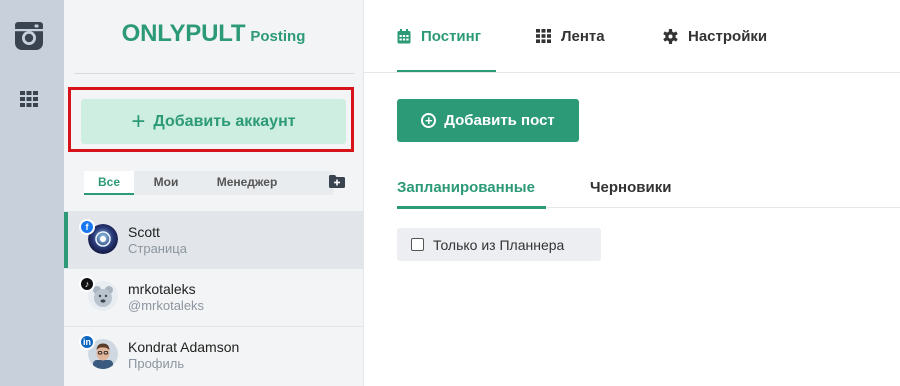  I want to click on tab-settings: Настройки, so click(715, 36).